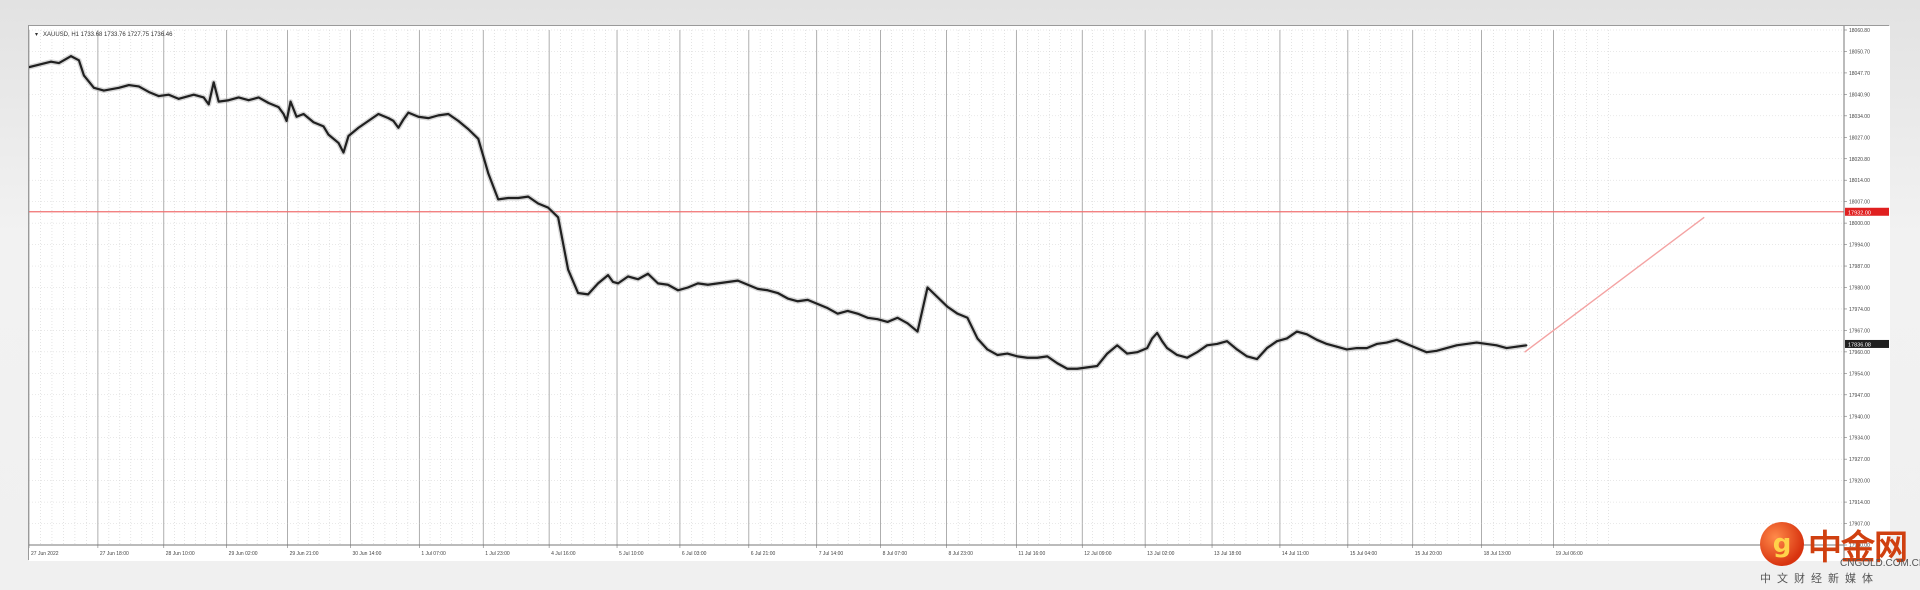  What do you see at coordinates (1859, 345) in the screenshot?
I see `current-price-tag-label: 17836.08` at bounding box center [1859, 345].